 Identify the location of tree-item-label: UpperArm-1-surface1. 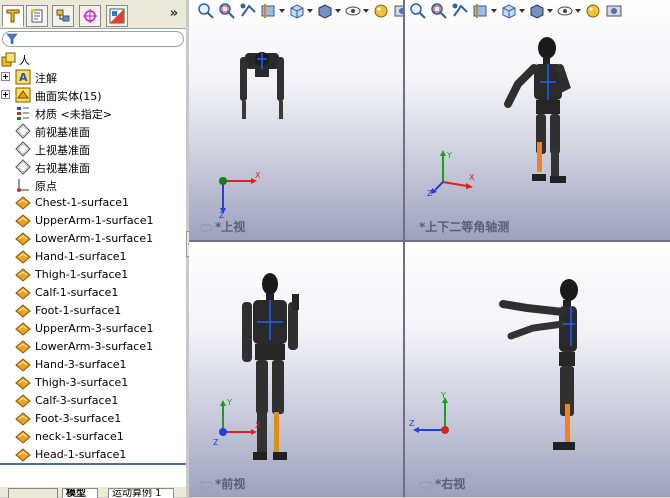
(94, 220).